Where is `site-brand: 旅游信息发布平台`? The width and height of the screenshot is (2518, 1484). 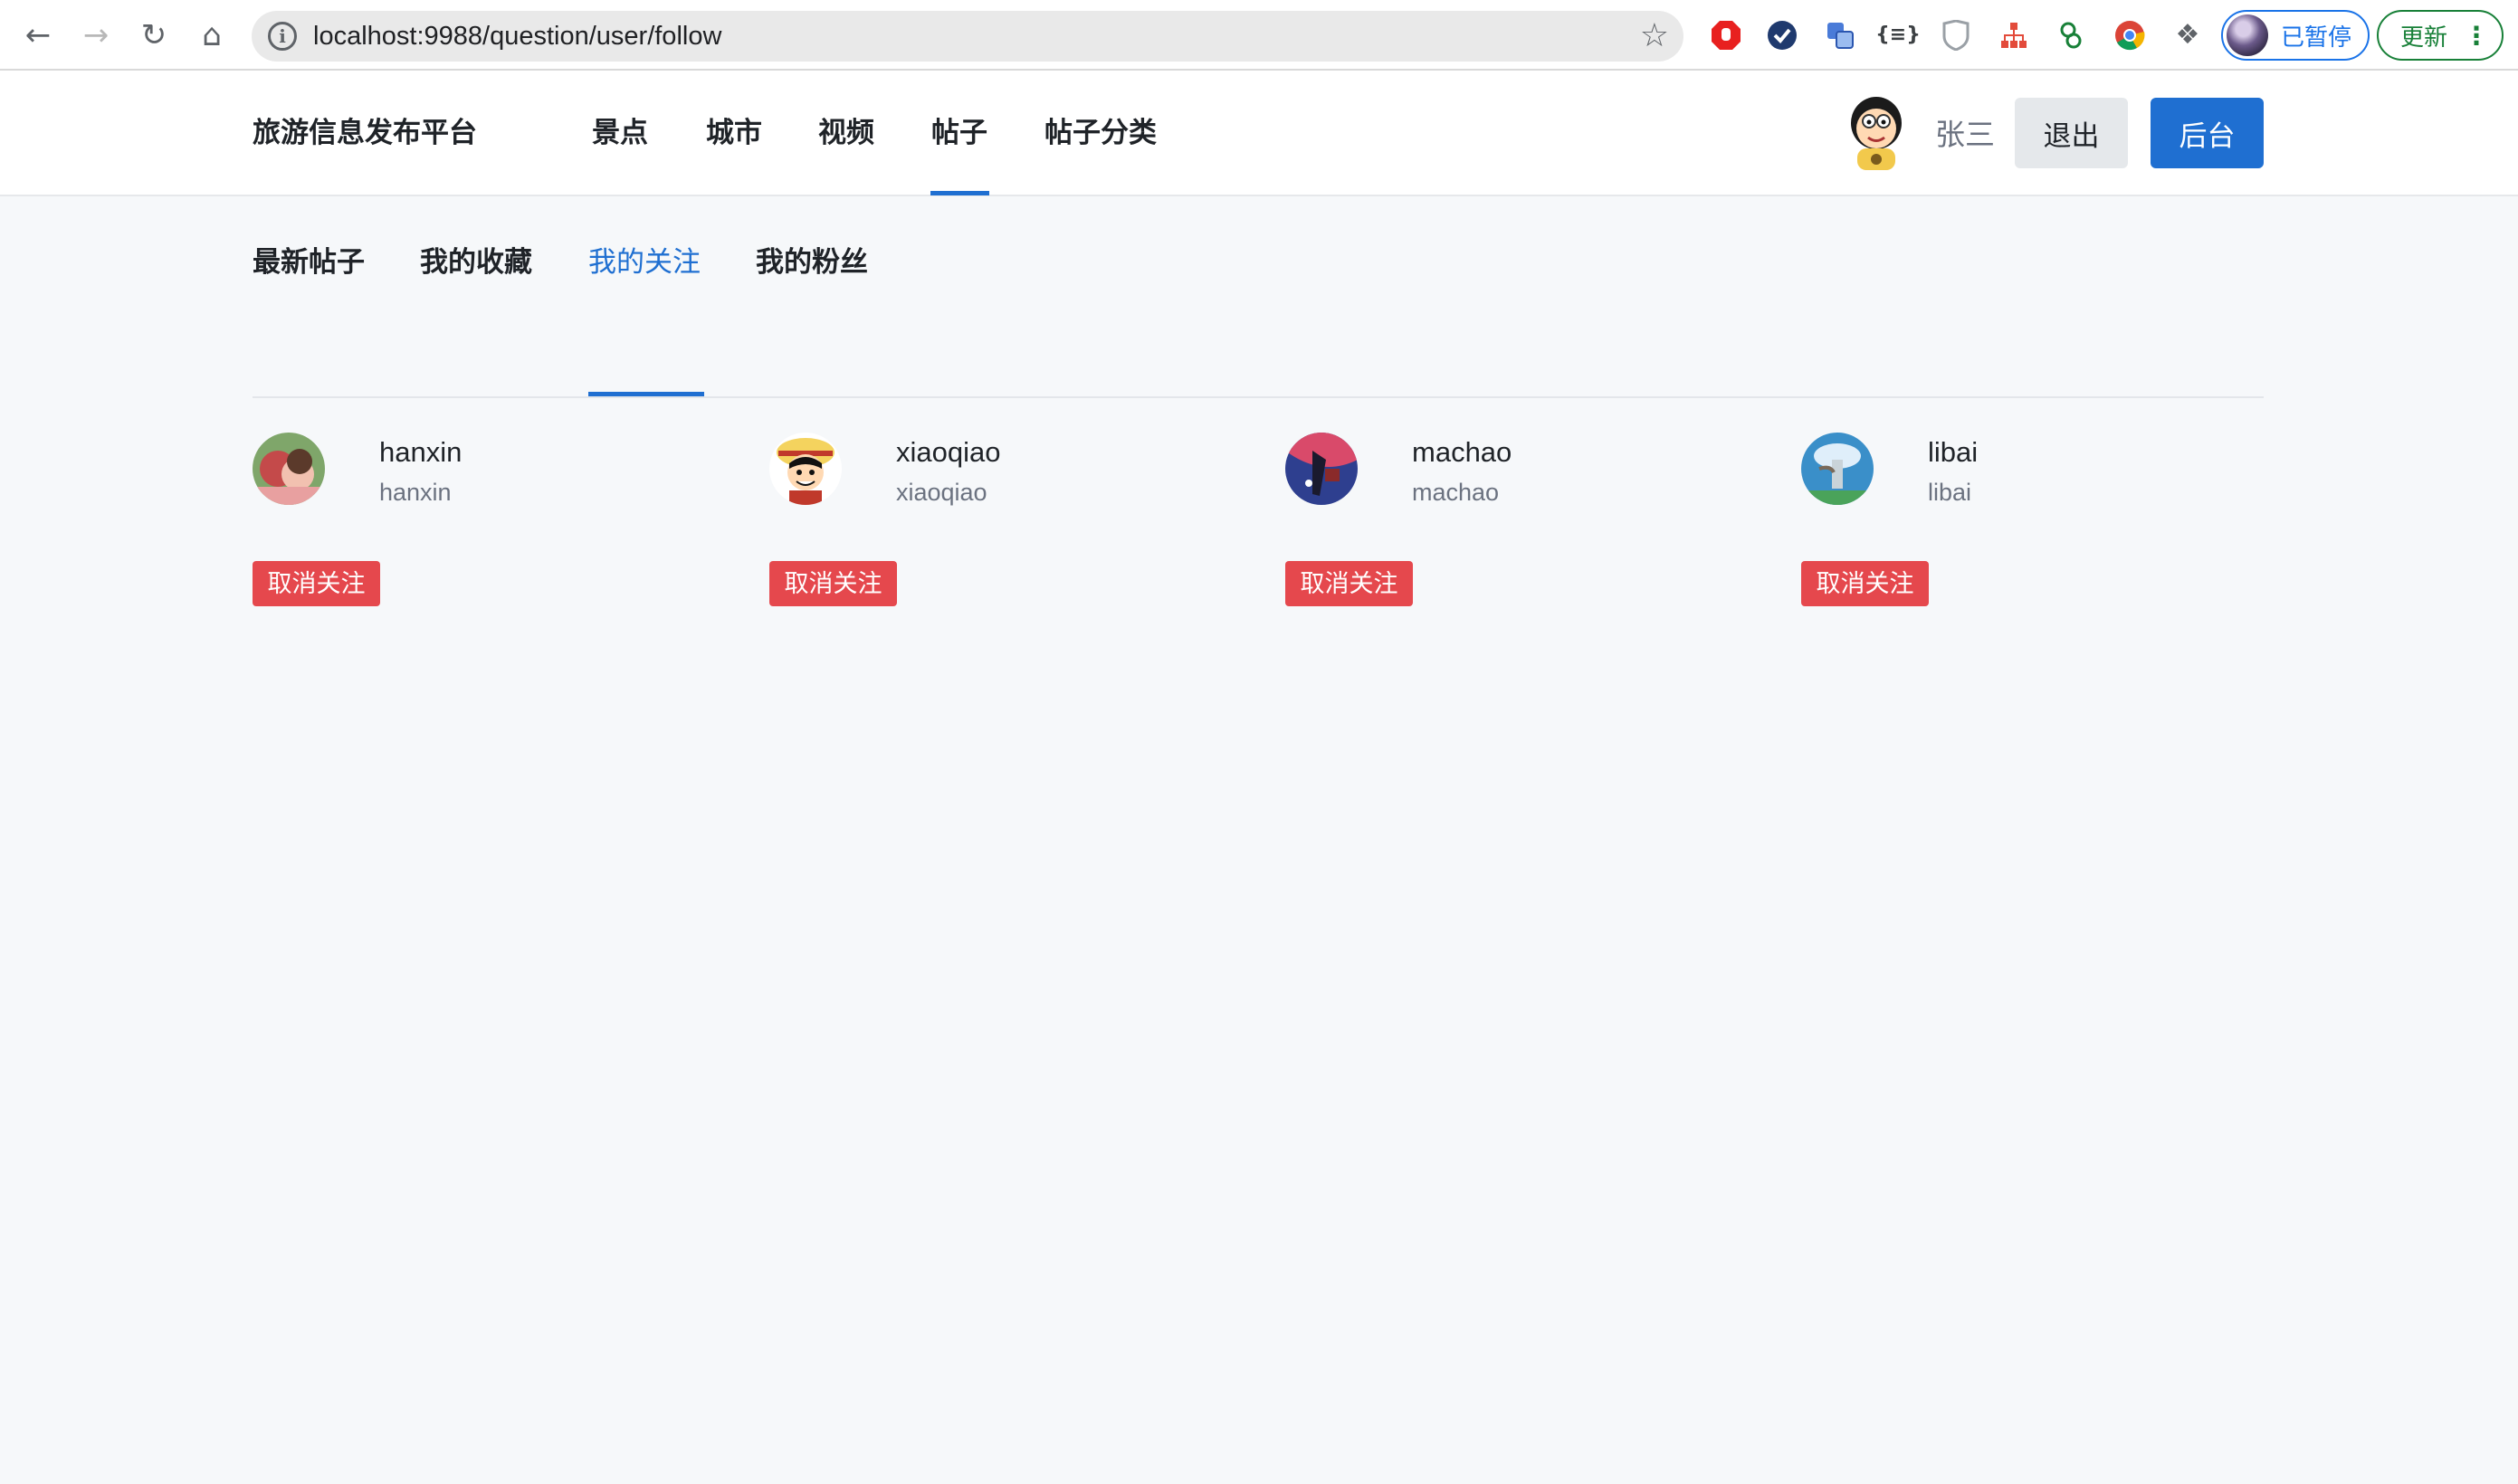 site-brand: 旅游信息发布平台 is located at coordinates (365, 133).